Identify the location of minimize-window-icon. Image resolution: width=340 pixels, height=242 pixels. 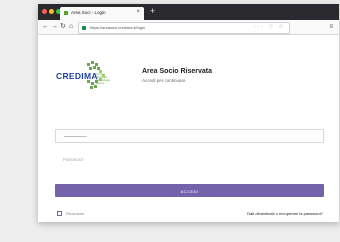
(51, 11).